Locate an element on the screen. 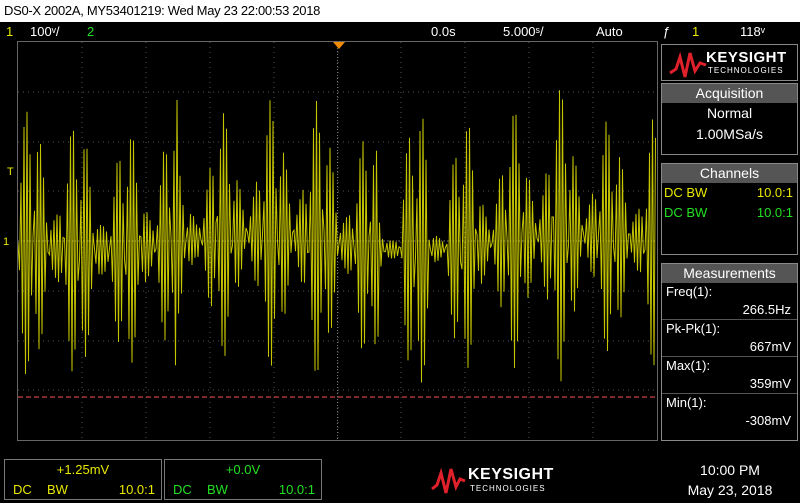 This screenshot has width=800, height=503. channel1-bw: BW is located at coordinates (57, 489).